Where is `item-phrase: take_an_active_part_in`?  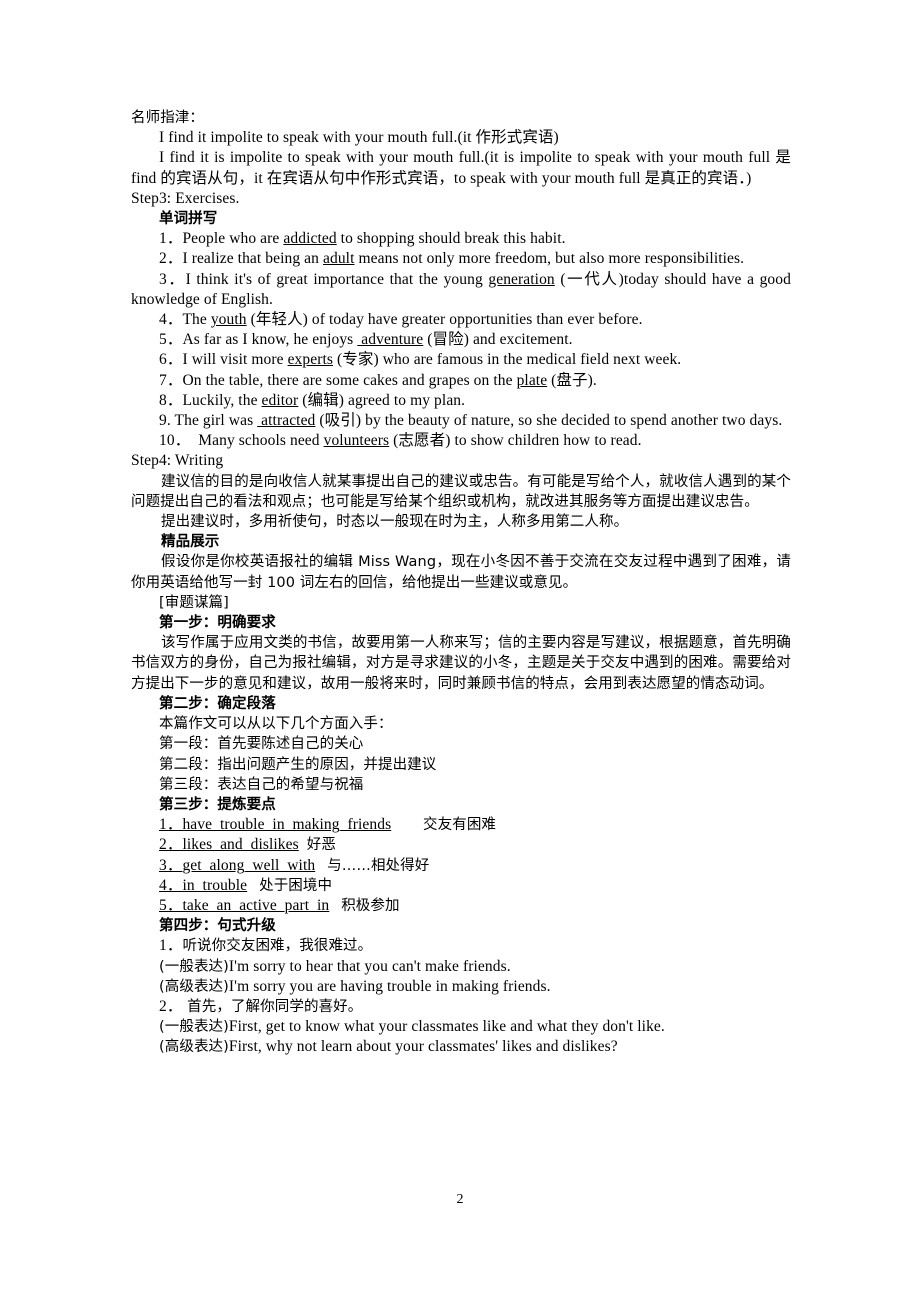 item-phrase: take_an_active_part_in is located at coordinates (256, 905).